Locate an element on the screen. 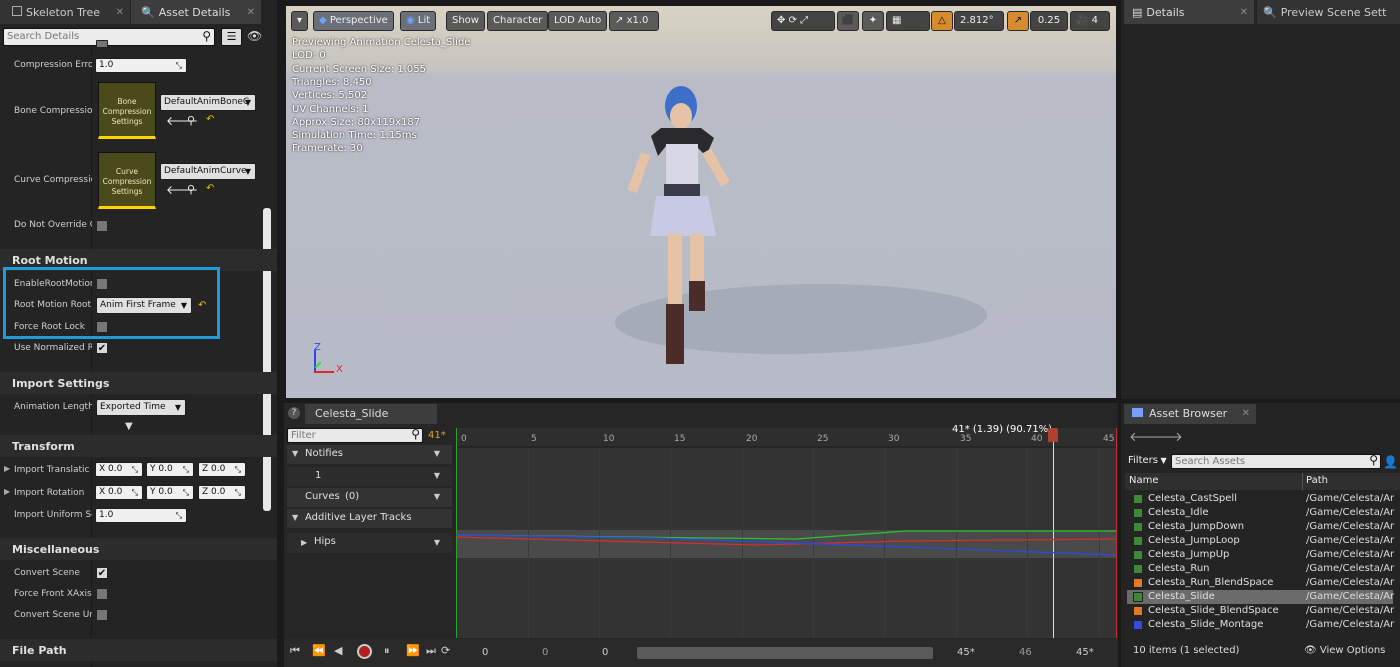  filters-button: Filters ▼ is located at coordinates (1147, 460).